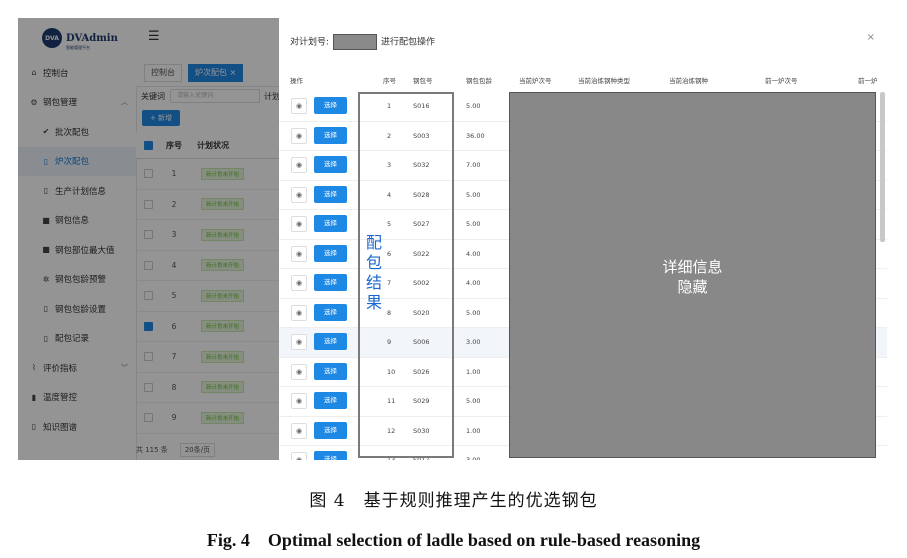 This screenshot has height=558, width=907. I want to click on header-operation: 操作, so click(296, 81).